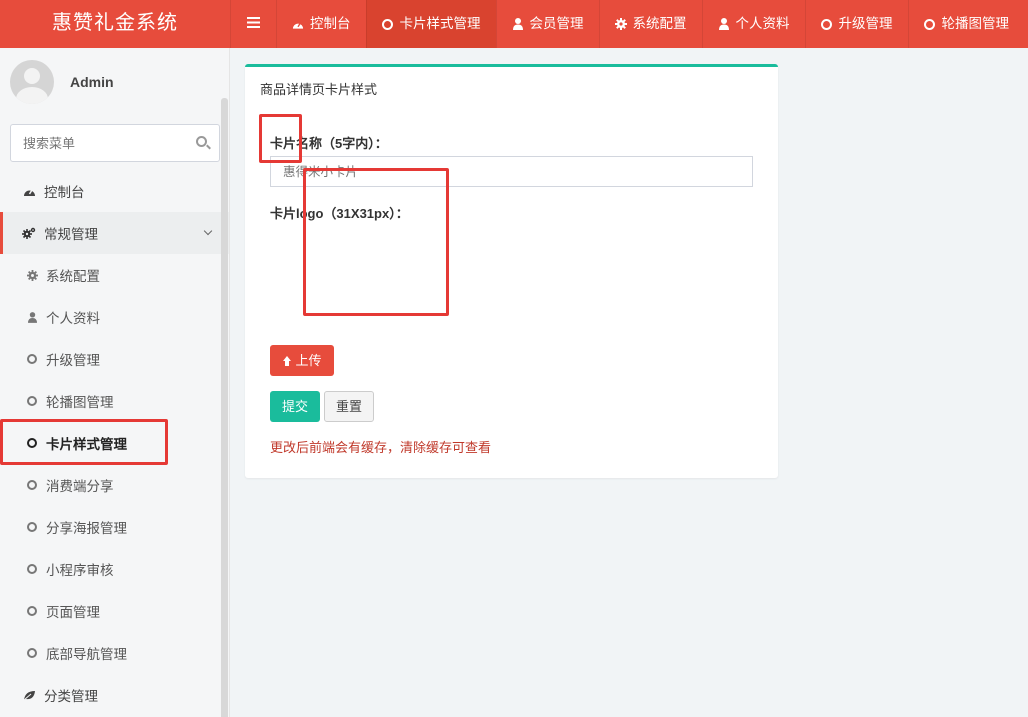 This screenshot has height=717, width=1028. I want to click on sidebar-item-consumer-share: 消费端分享, so click(114, 485).